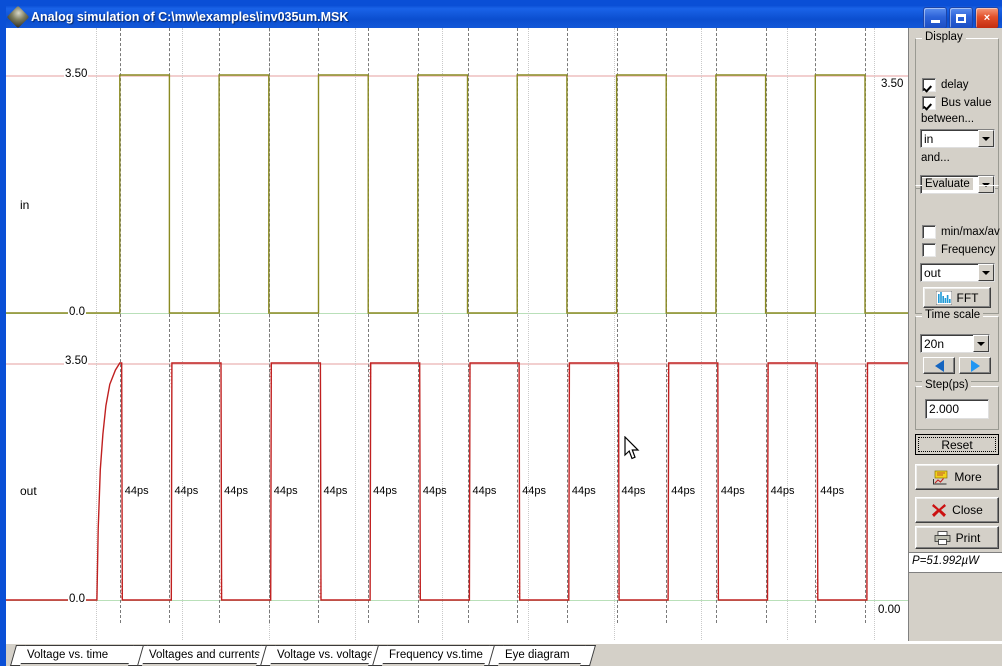 The image size is (1002, 666). I want to click on delay-checkbox-label: delay, so click(955, 85).